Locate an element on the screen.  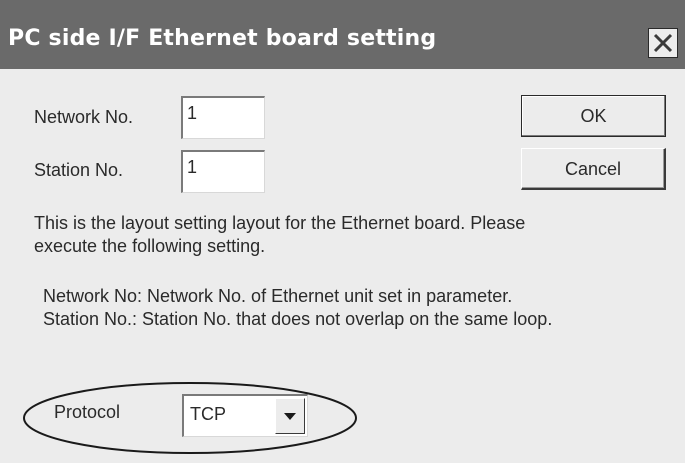
ok-button: OK is located at coordinates (593, 116).